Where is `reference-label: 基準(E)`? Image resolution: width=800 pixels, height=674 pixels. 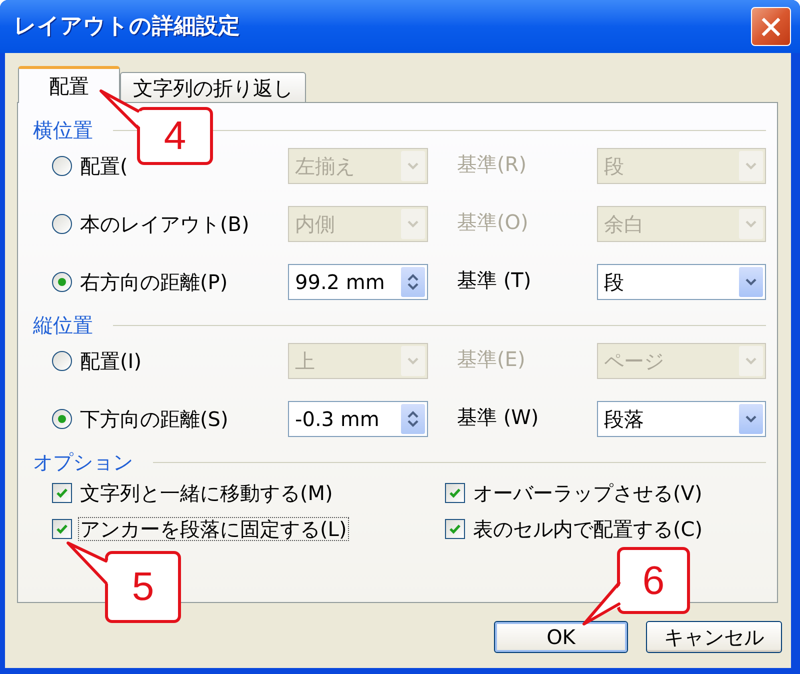 reference-label: 基準(E) is located at coordinates (491, 359).